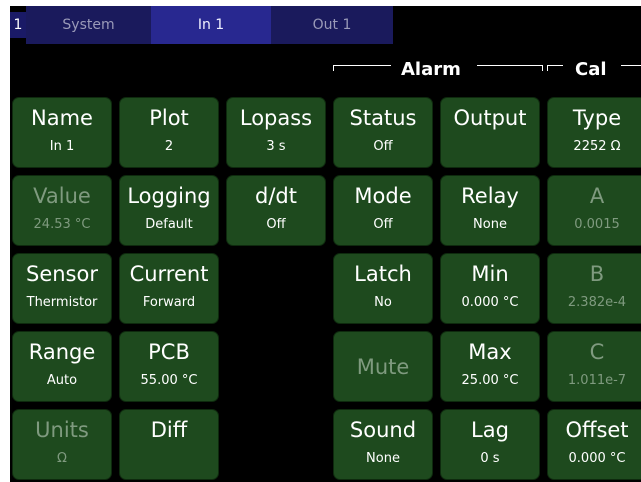 This screenshot has height=482, width=641. I want to click on cal-a-button: A 0.0015, so click(594, 210).